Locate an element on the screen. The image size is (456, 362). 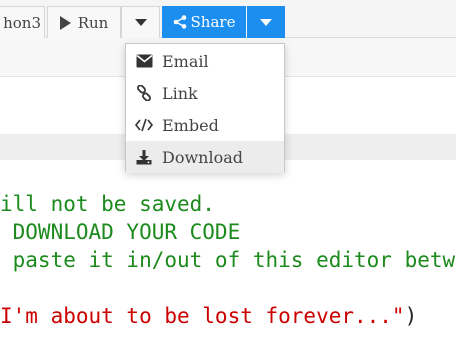
share-label: Share is located at coordinates (213, 22).